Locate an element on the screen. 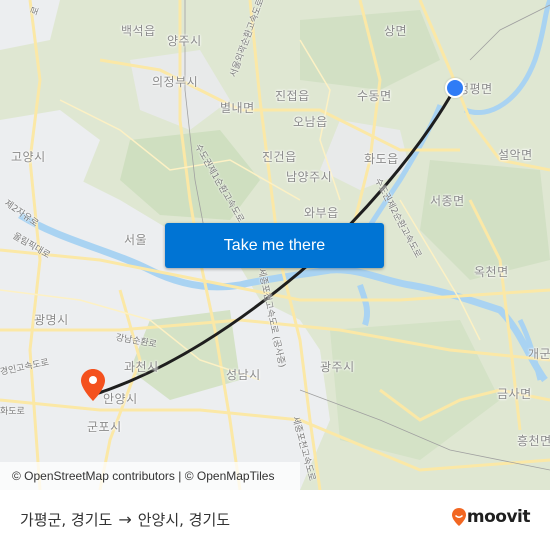 The height and width of the screenshot is (550, 550). destination-name: 안양시, 경기도 is located at coordinates (184, 520).